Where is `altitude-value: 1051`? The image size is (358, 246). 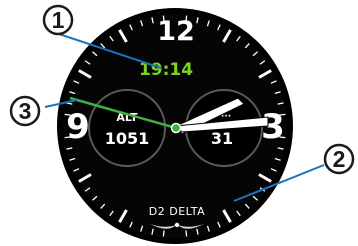 altitude-value: 1051 is located at coordinates (127, 138).